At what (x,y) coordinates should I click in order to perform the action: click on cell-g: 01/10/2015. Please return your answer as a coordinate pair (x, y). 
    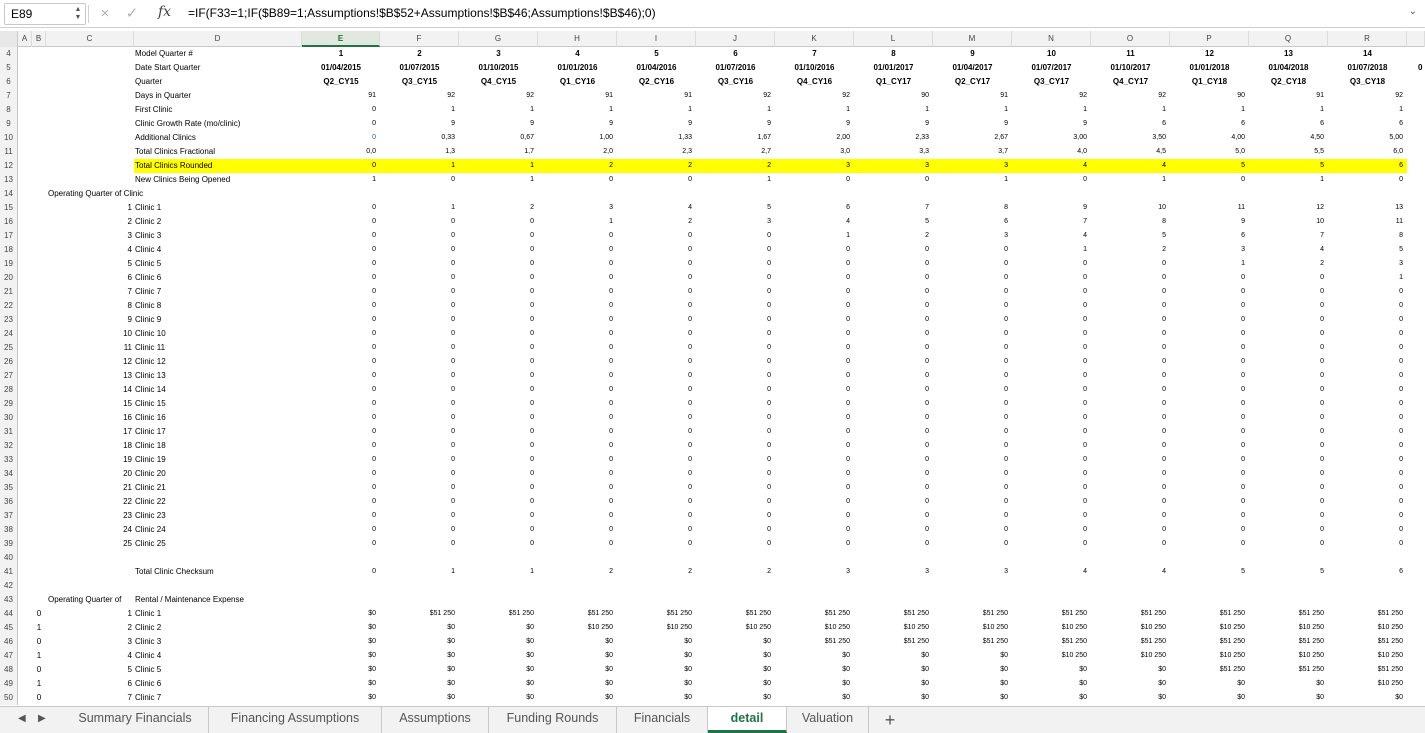
    Looking at the image, I should click on (498, 68).